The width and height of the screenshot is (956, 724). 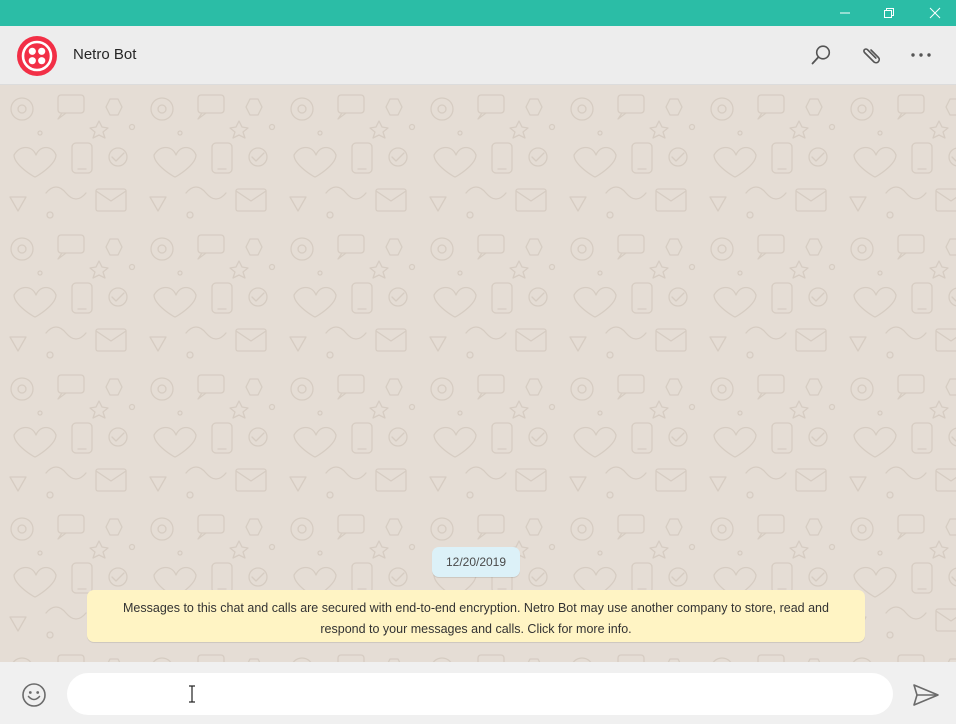 I want to click on twilio-logo-icon, so click(x=37, y=56).